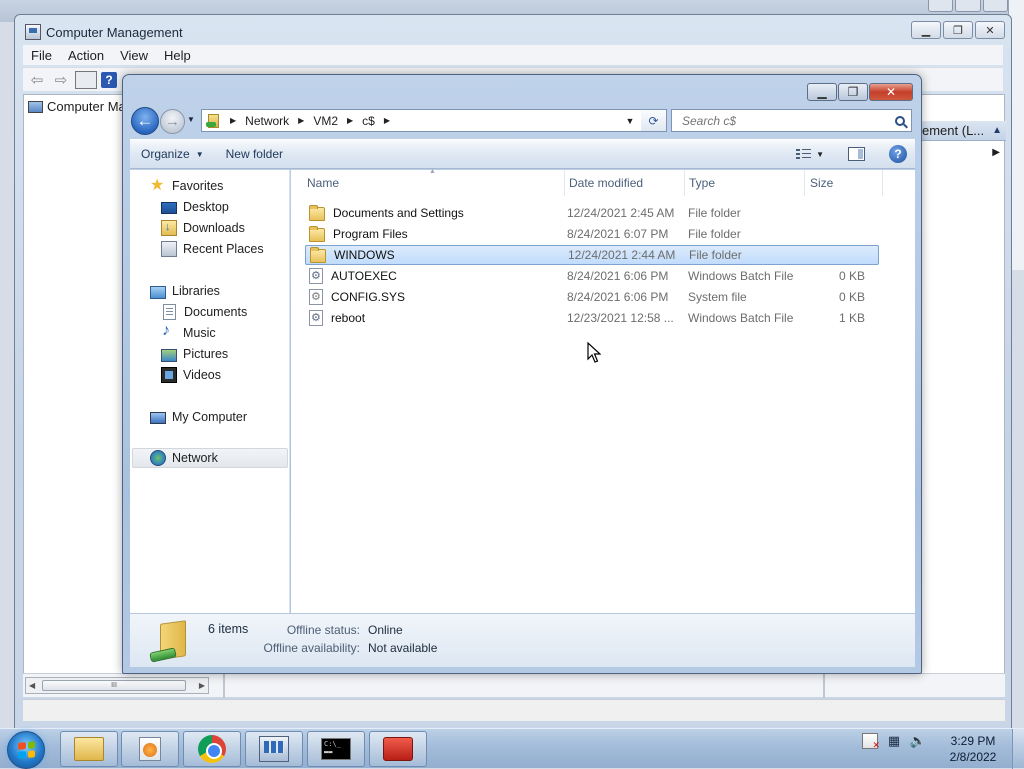 Image resolution: width=1024 pixels, height=769 pixels. I want to click on nav-desktop: Desktop, so click(195, 207).